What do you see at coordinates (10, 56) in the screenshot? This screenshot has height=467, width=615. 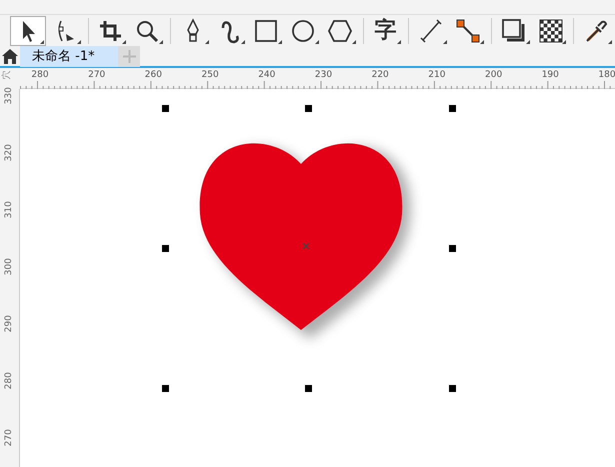 I see `home-icon` at bounding box center [10, 56].